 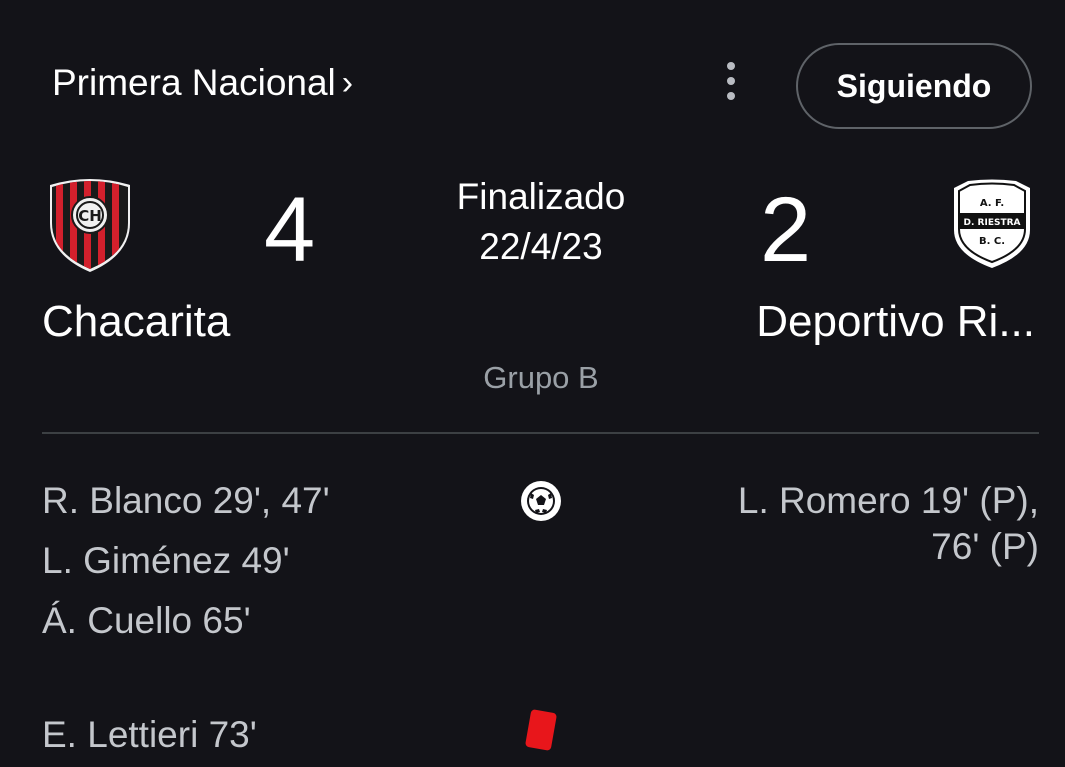 I want to click on home-score: 4, so click(x=290, y=230).